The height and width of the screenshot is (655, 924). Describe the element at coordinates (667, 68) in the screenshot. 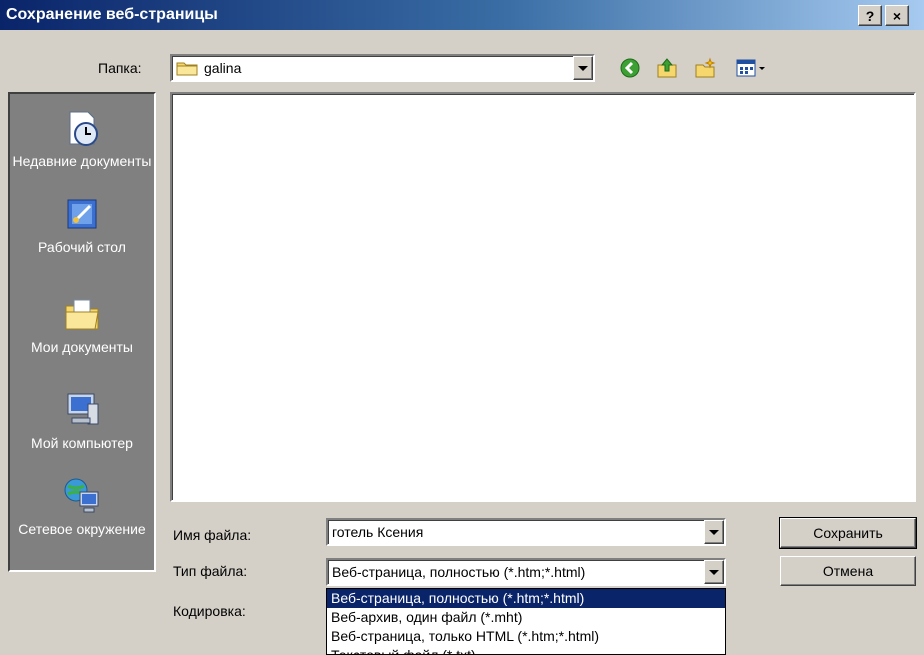

I see `up-folder-icon` at that location.